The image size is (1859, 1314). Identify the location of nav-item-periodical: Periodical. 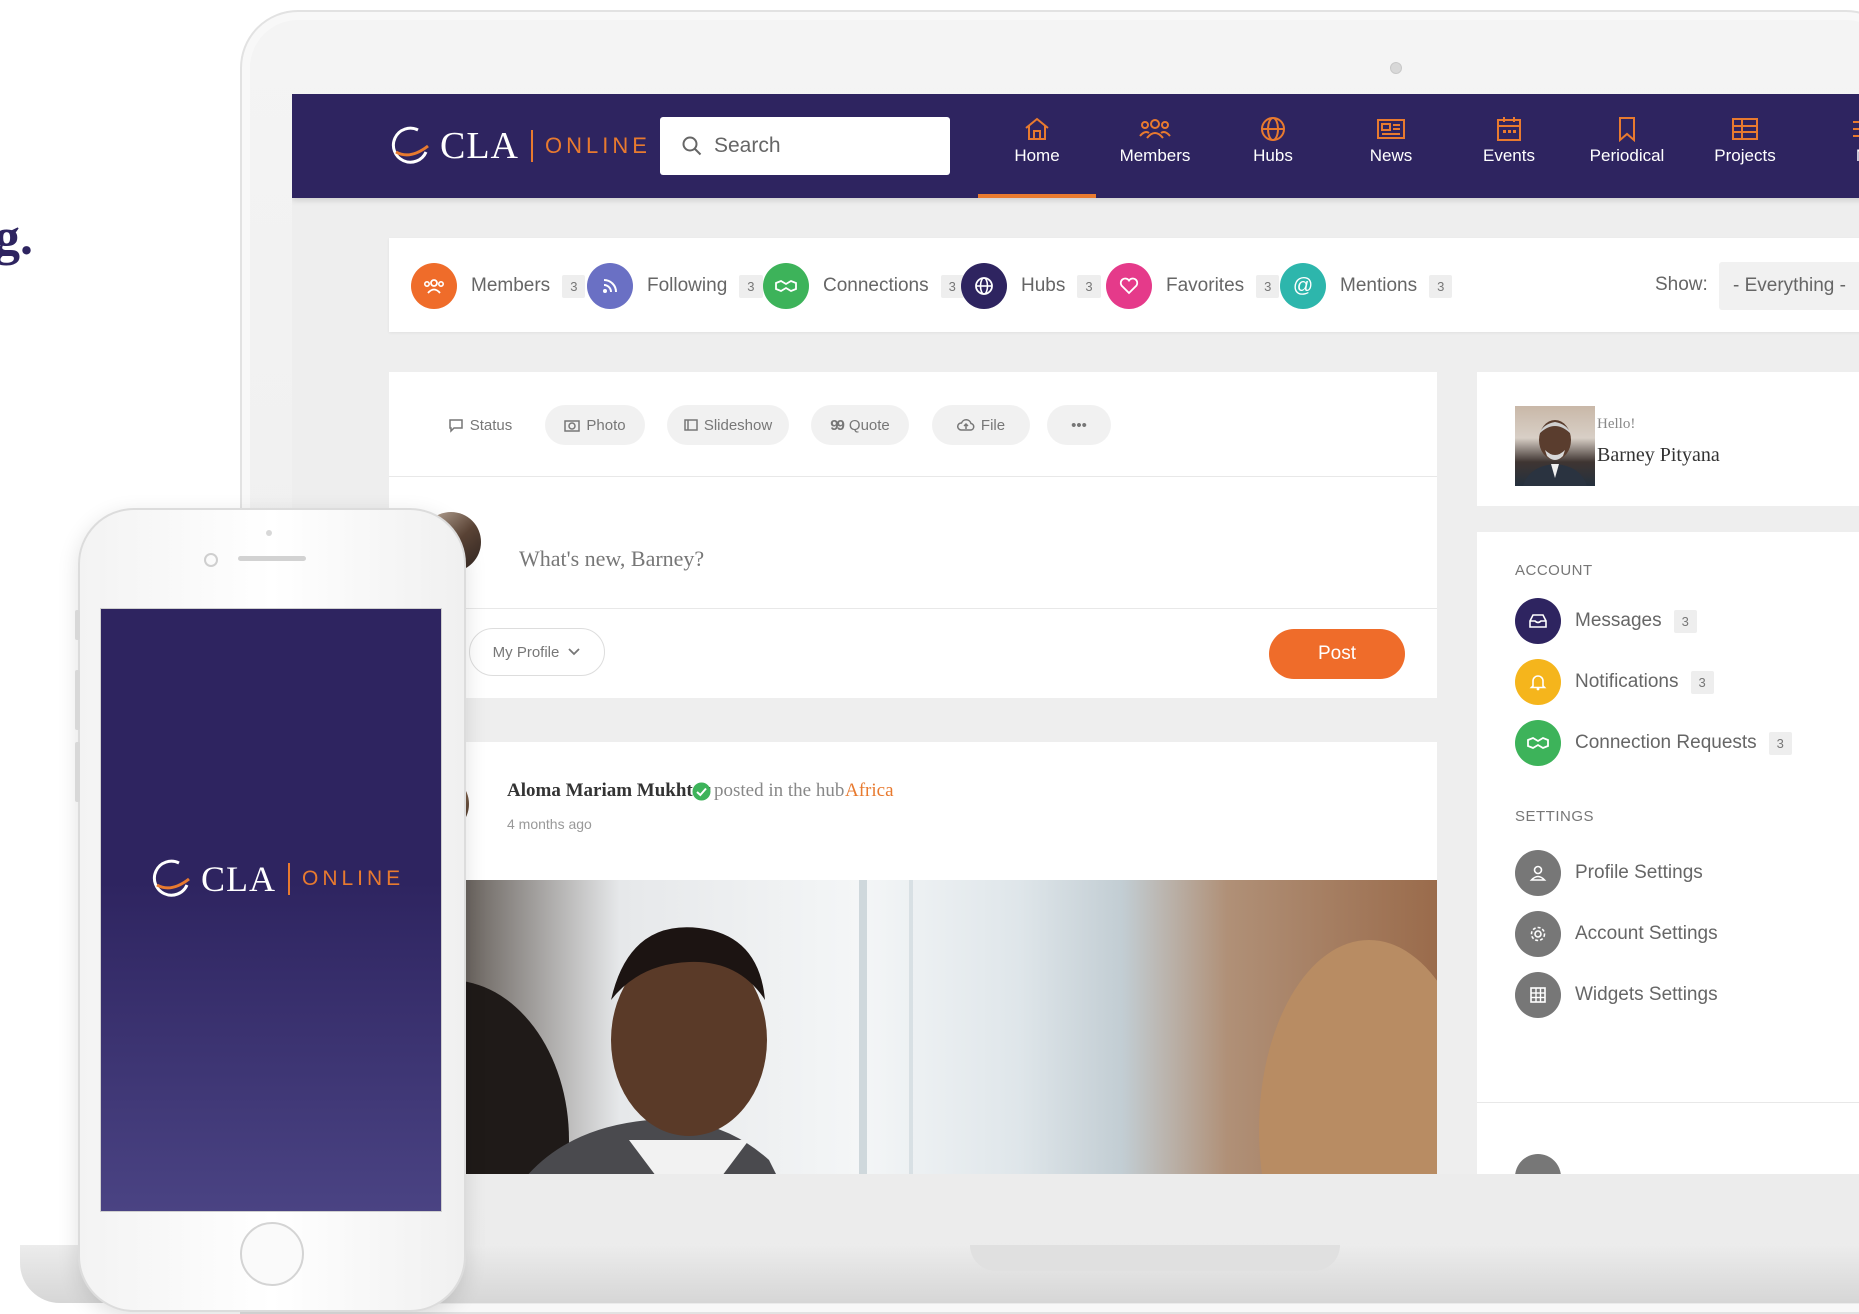
(1627, 141).